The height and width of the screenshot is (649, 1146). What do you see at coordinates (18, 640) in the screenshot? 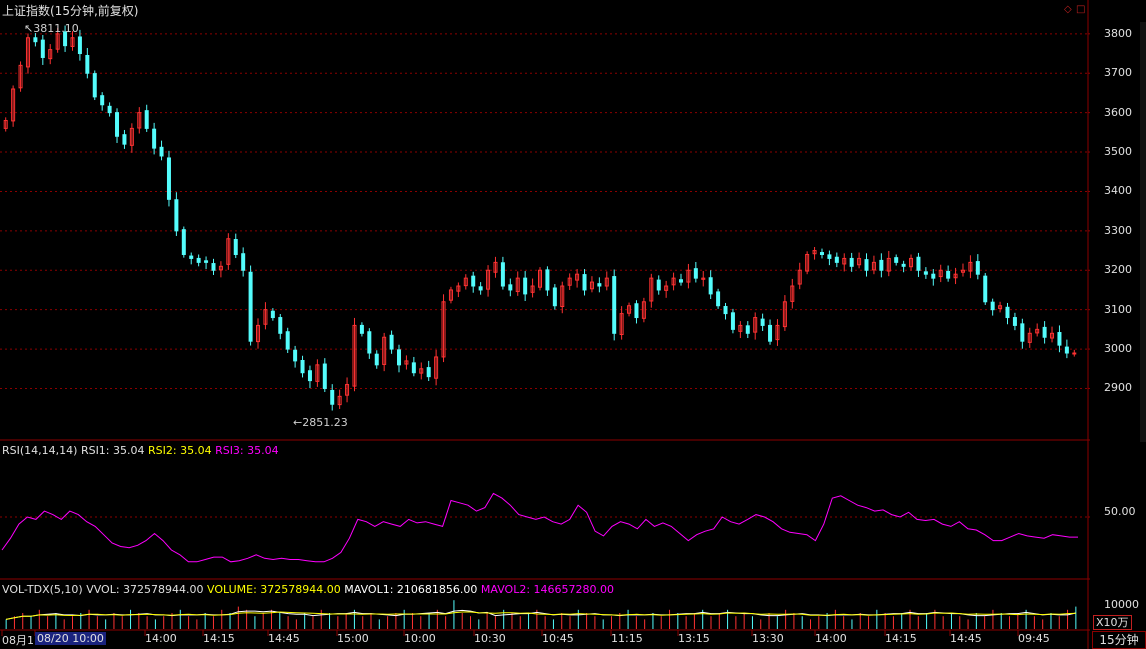
I see `time-axis-label: 08月1` at bounding box center [18, 640].